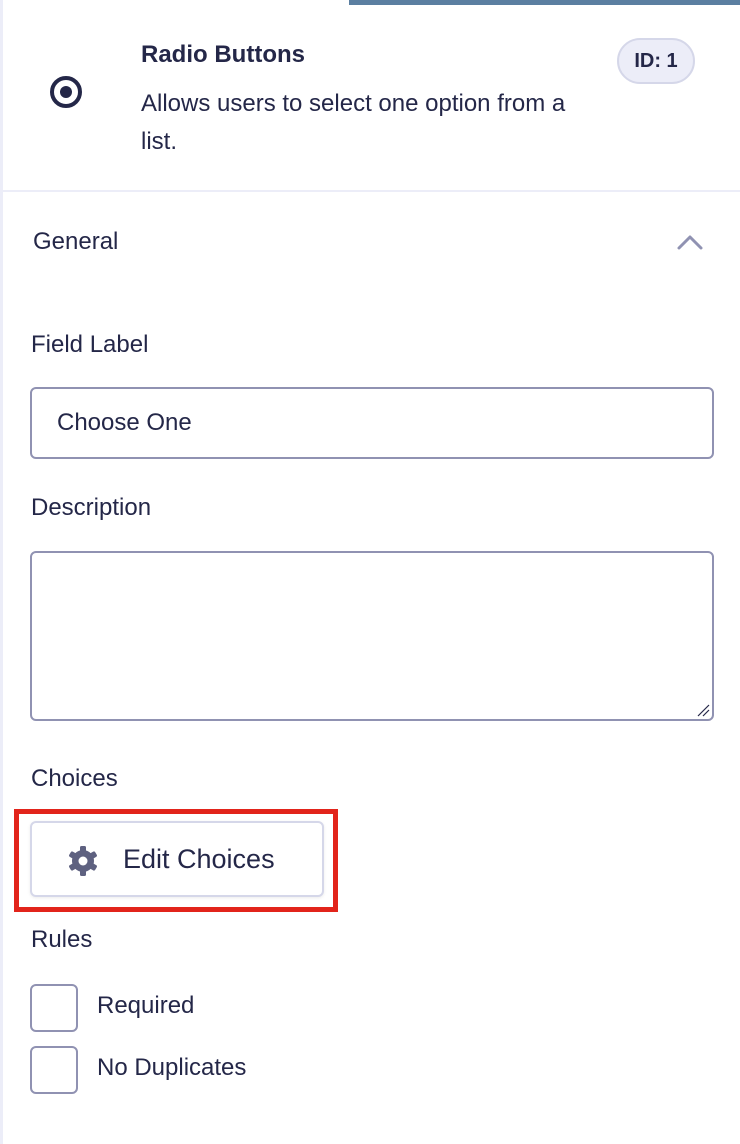 Image resolution: width=740 pixels, height=1144 pixels. What do you see at coordinates (54, 1008) in the screenshot?
I see `required-checkbox` at bounding box center [54, 1008].